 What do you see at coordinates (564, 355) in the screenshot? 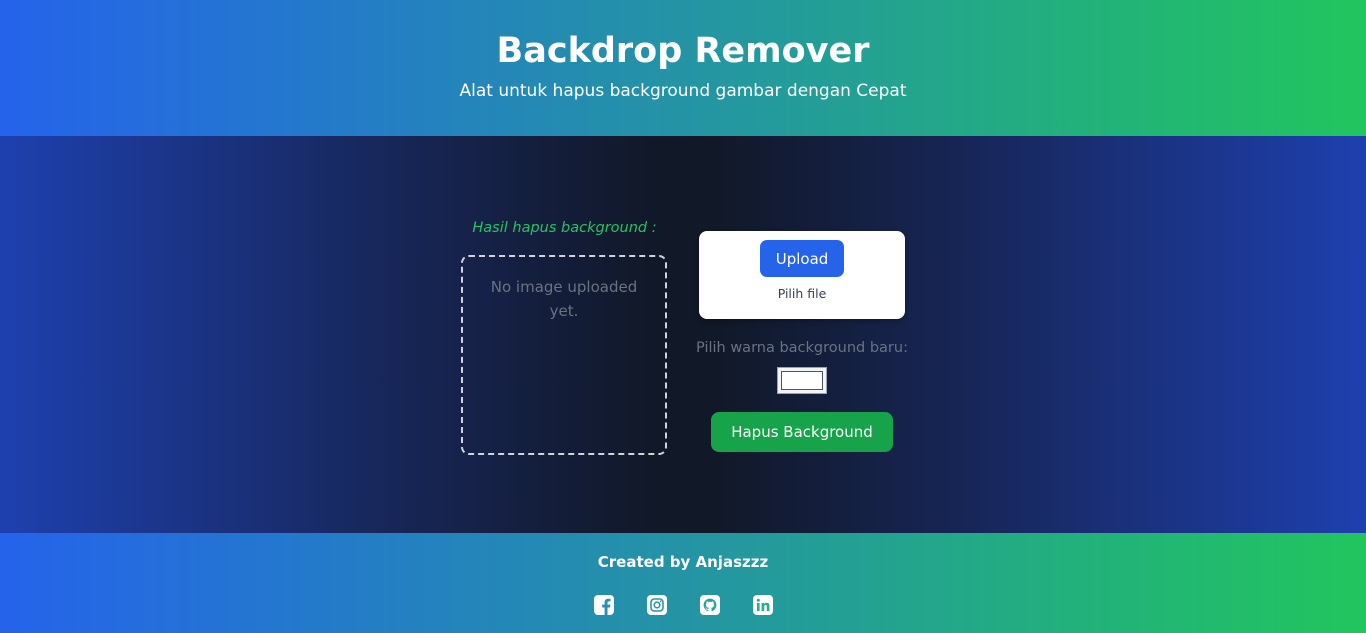
I see `result-preview-box: No image uploaded yet.` at bounding box center [564, 355].